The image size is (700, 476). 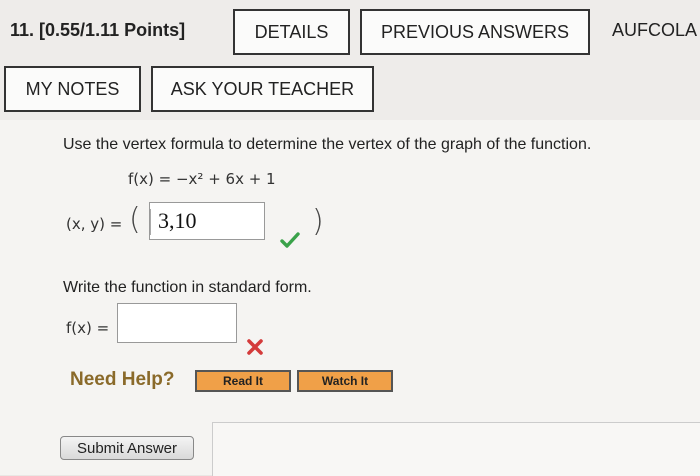 I want to click on question-title: 11. [0.55/1.11 Points], so click(x=98, y=30).